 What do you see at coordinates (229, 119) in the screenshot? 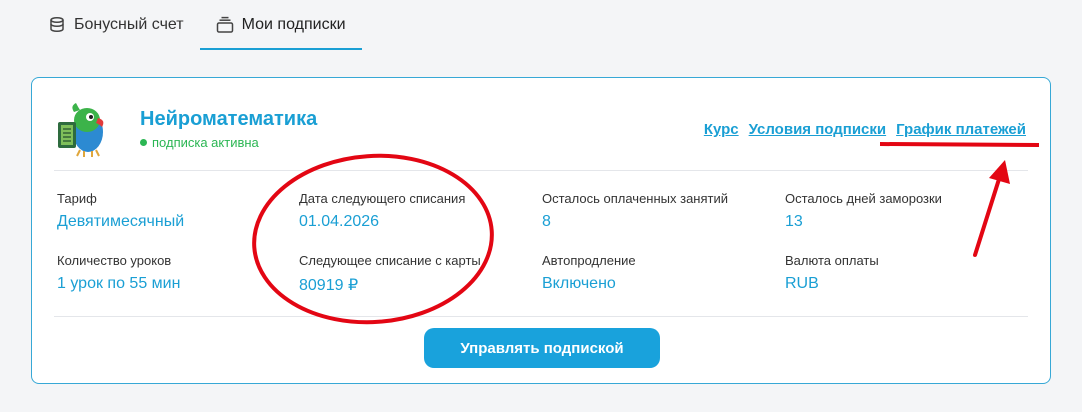
I see `course-title: Нейроматематика` at bounding box center [229, 119].